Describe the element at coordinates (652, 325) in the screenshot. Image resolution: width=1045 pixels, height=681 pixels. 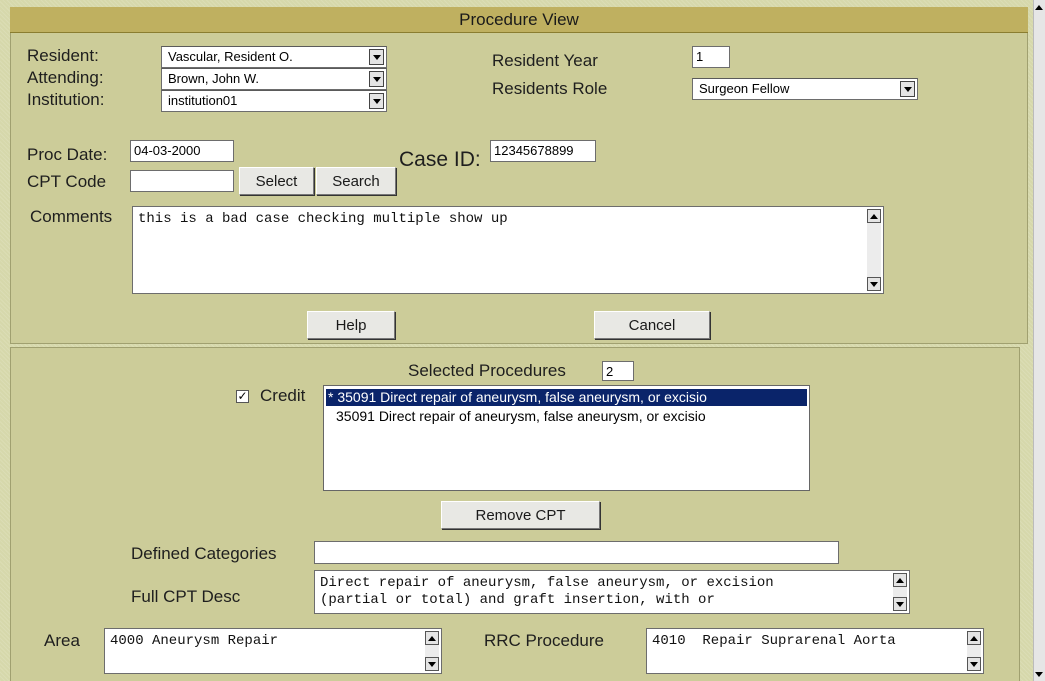
I see `cancel-button: Cancel` at that location.